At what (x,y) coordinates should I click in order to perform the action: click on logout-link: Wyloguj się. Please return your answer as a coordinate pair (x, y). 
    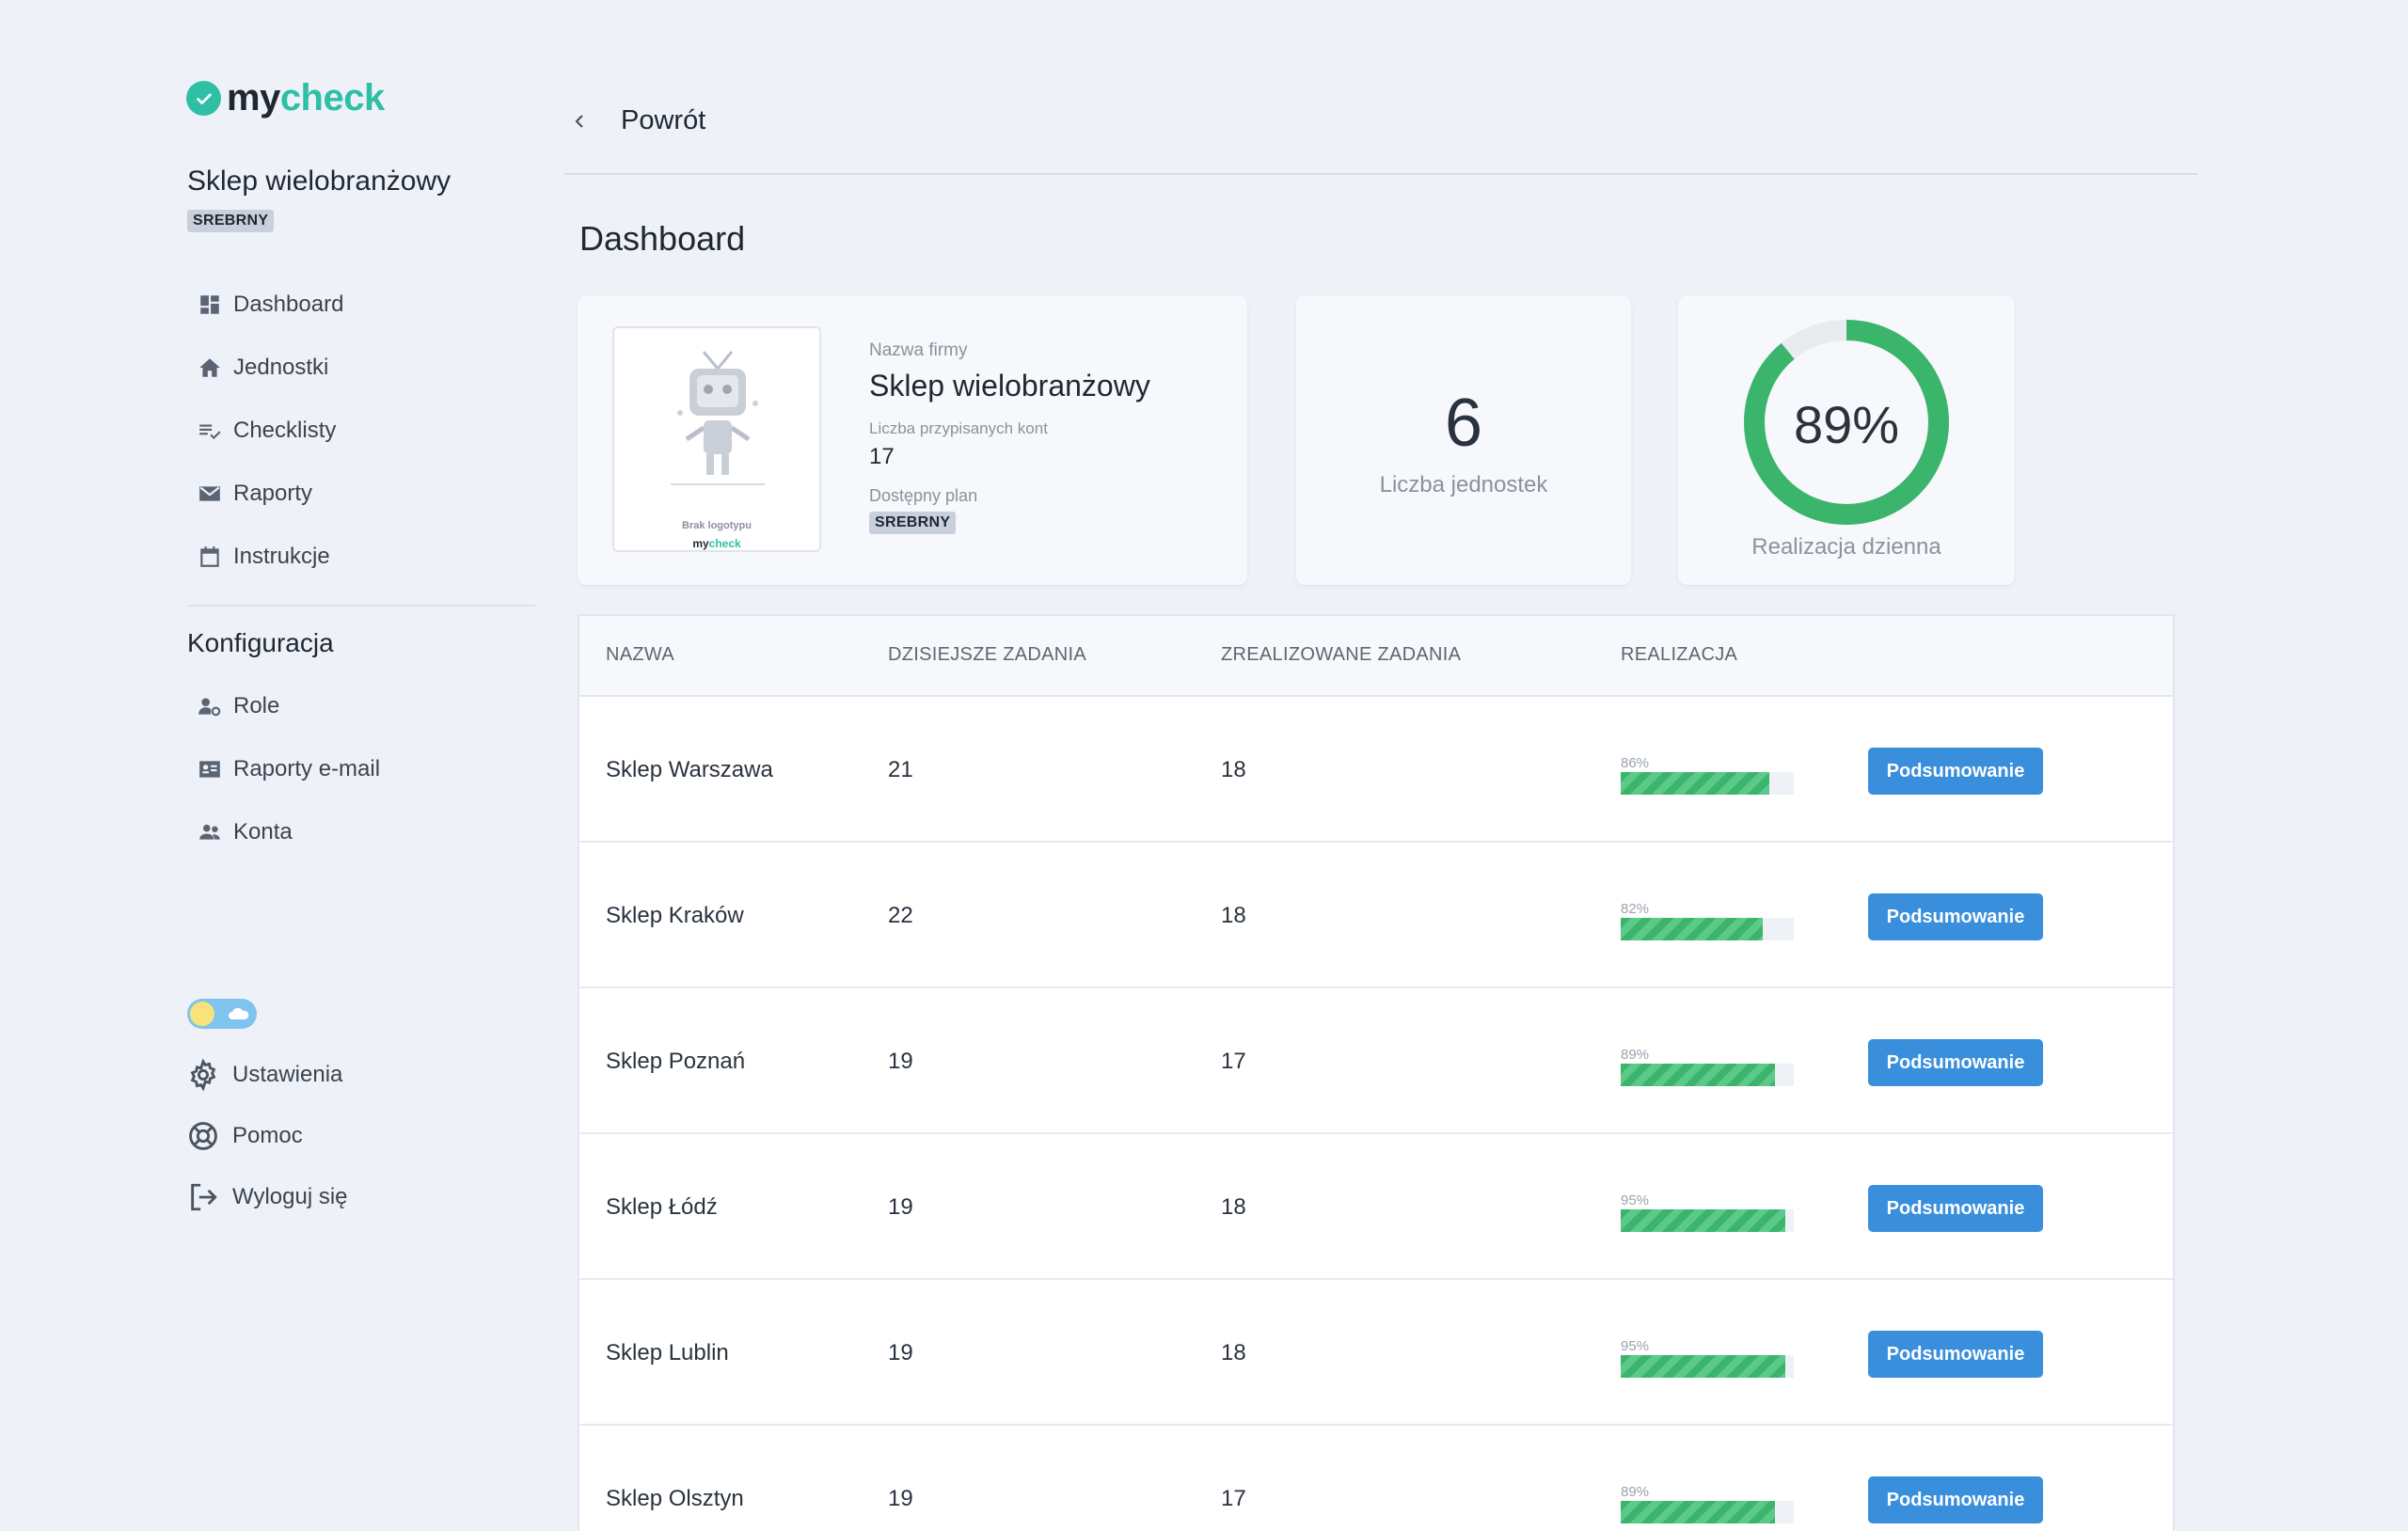
    Looking at the image, I should click on (268, 1196).